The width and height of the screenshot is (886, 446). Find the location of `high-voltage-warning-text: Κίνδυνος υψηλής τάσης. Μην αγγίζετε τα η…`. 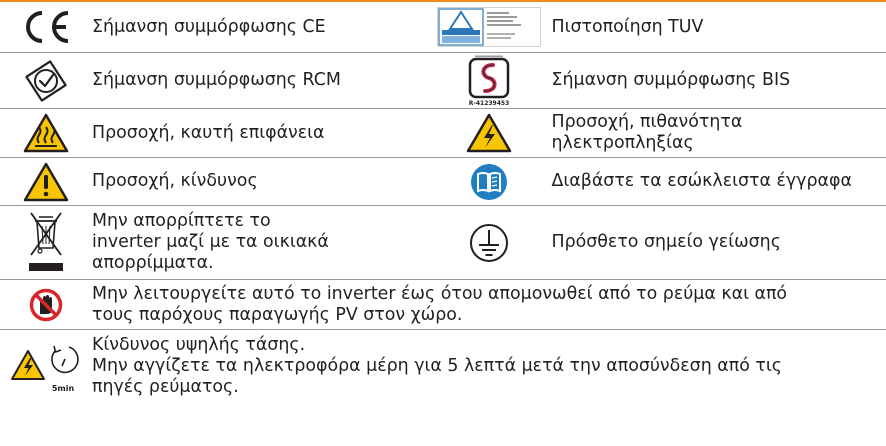

high-voltage-warning-text: Κίνδυνος υψηλής τάσης. Μην αγγίζετε τα η… is located at coordinates (489, 366).